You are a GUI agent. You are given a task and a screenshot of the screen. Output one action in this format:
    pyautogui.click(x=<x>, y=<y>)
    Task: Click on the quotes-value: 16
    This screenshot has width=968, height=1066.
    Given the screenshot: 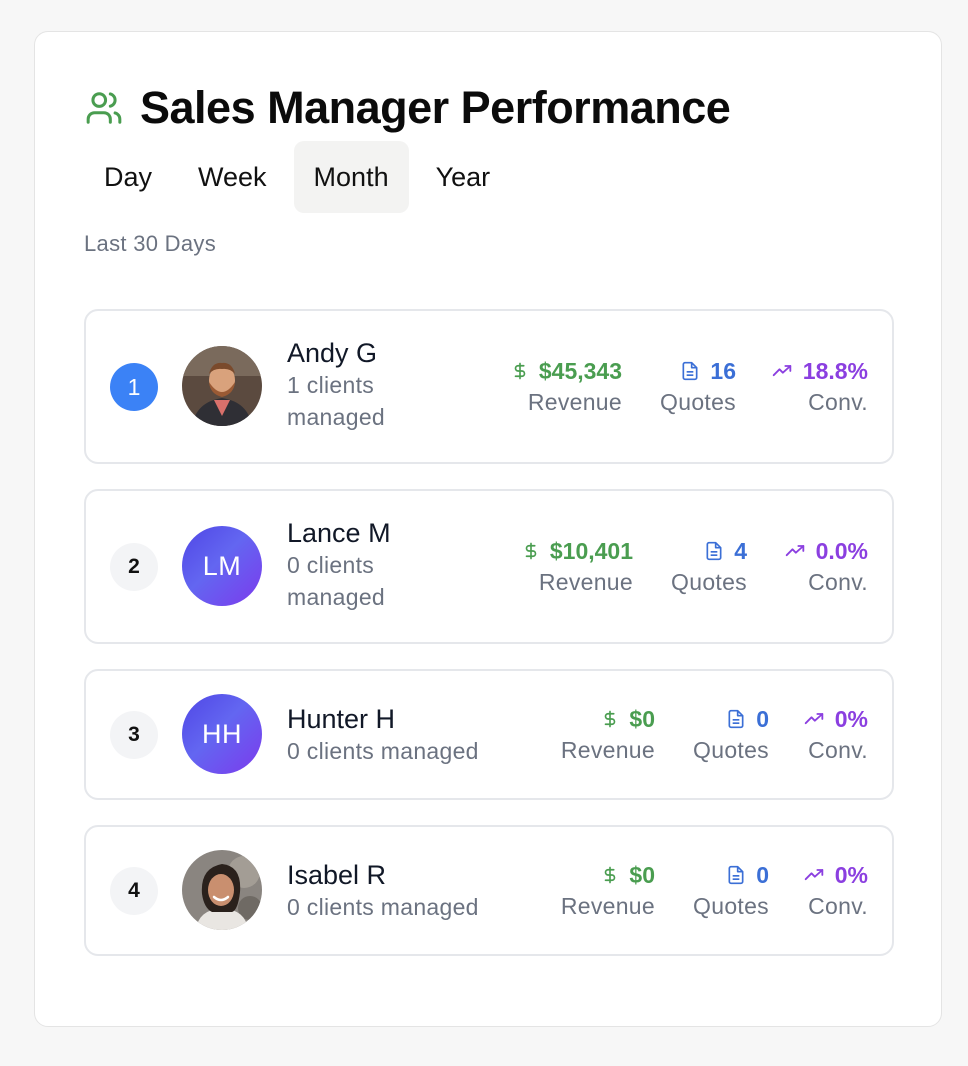 What is the action you would take?
    pyautogui.click(x=723, y=371)
    